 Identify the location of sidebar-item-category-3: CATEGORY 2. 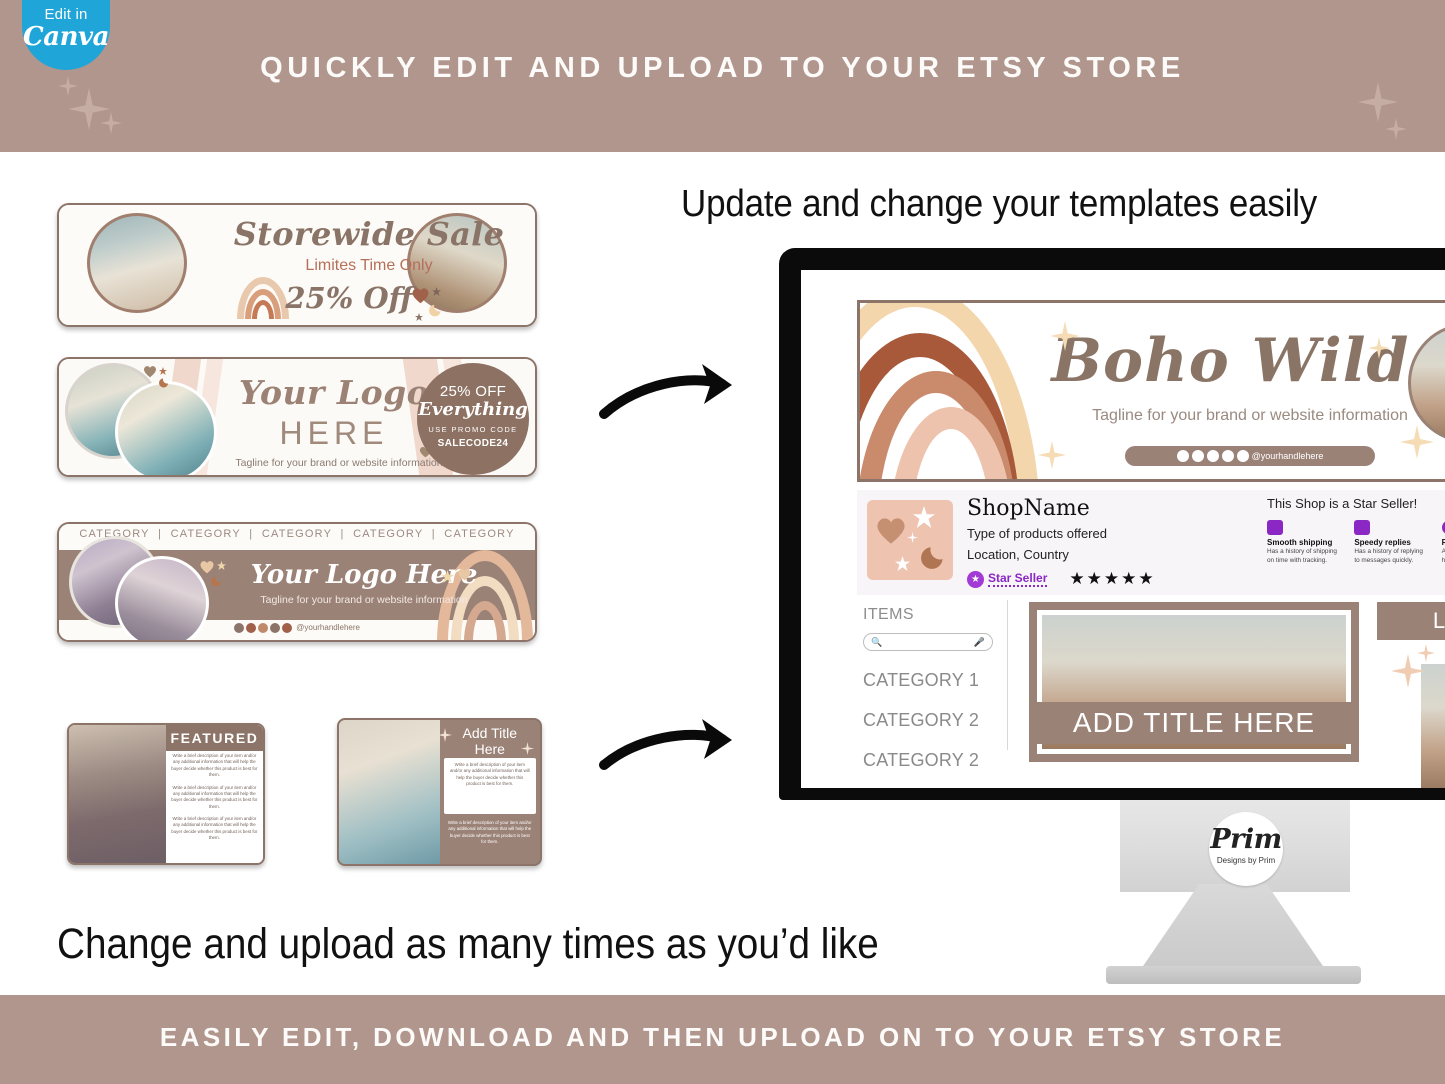
(928, 760).